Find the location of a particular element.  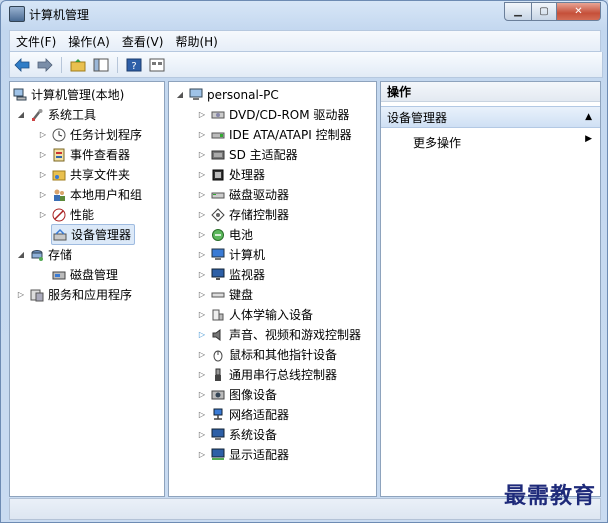

battery-icon is located at coordinates (217, 235).